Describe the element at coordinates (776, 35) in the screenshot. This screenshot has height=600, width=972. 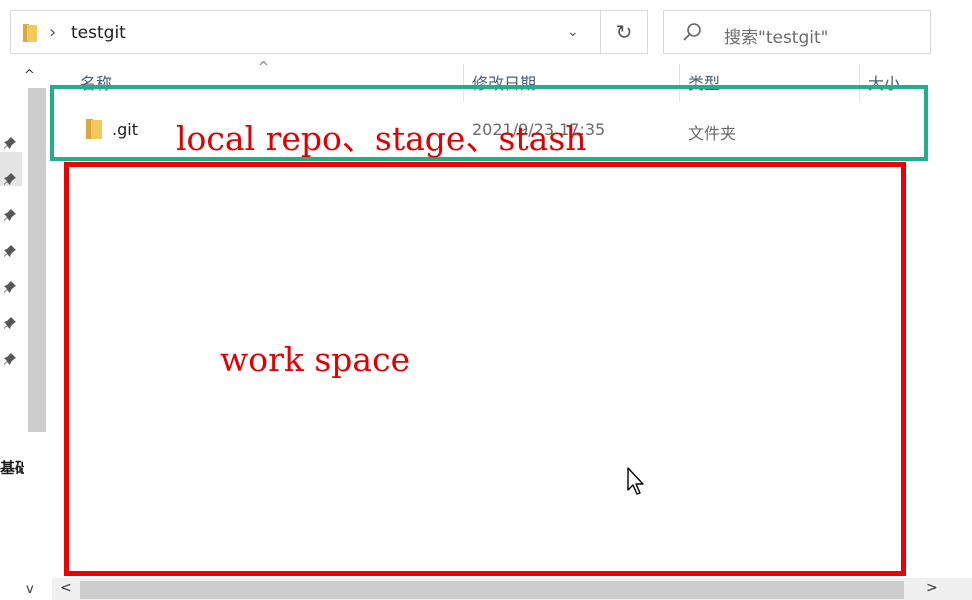
I see `search-input: 搜索"testgit"` at that location.